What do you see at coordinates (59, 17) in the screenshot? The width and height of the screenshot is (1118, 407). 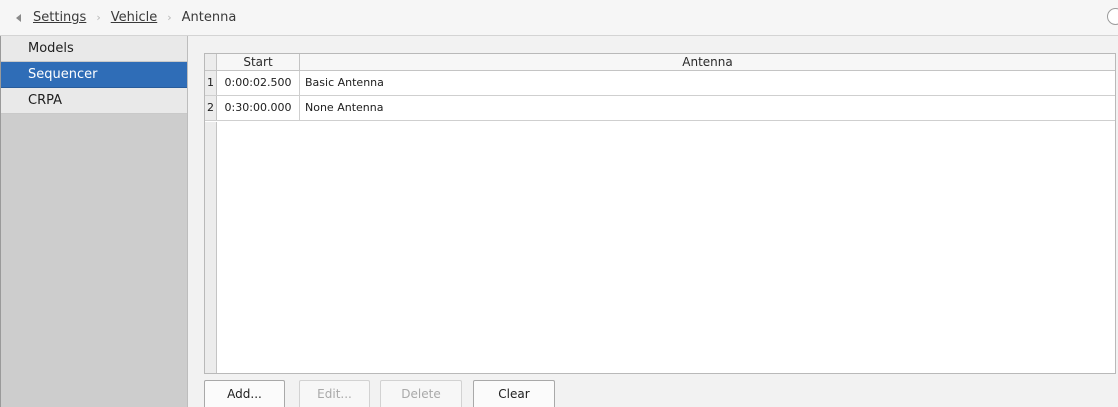 I see `breadcrumb-settings-link: Settings` at bounding box center [59, 17].